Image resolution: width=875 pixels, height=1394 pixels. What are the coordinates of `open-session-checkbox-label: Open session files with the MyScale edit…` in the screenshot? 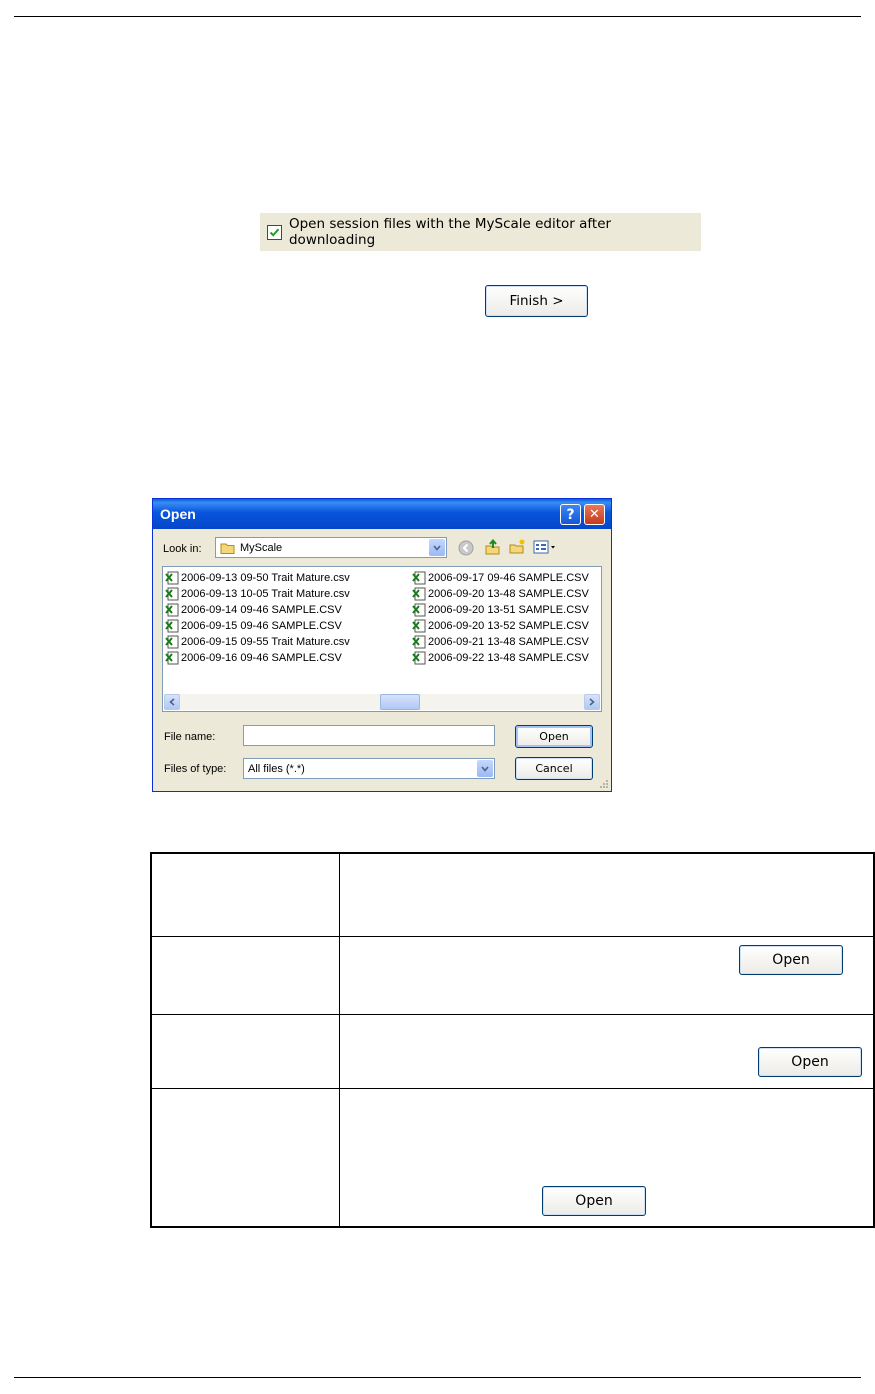 It's located at (450, 232).